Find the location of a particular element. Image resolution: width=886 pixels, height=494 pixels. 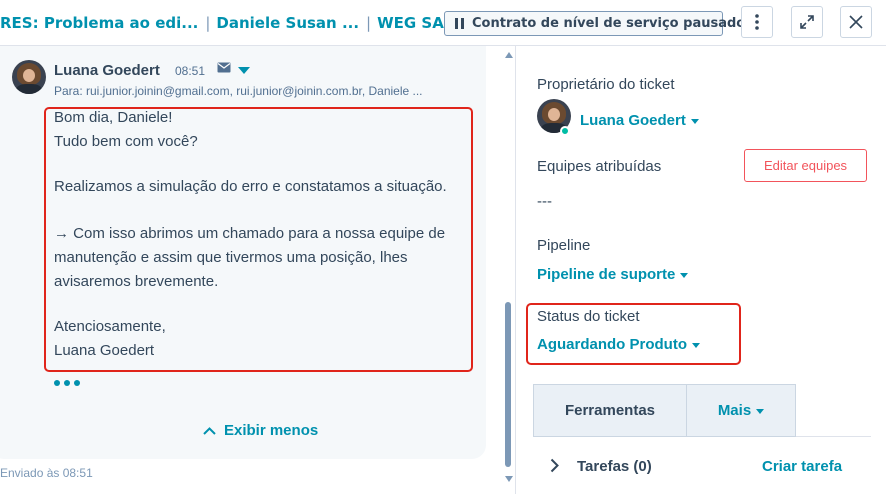

expand-icon is located at coordinates (807, 22).